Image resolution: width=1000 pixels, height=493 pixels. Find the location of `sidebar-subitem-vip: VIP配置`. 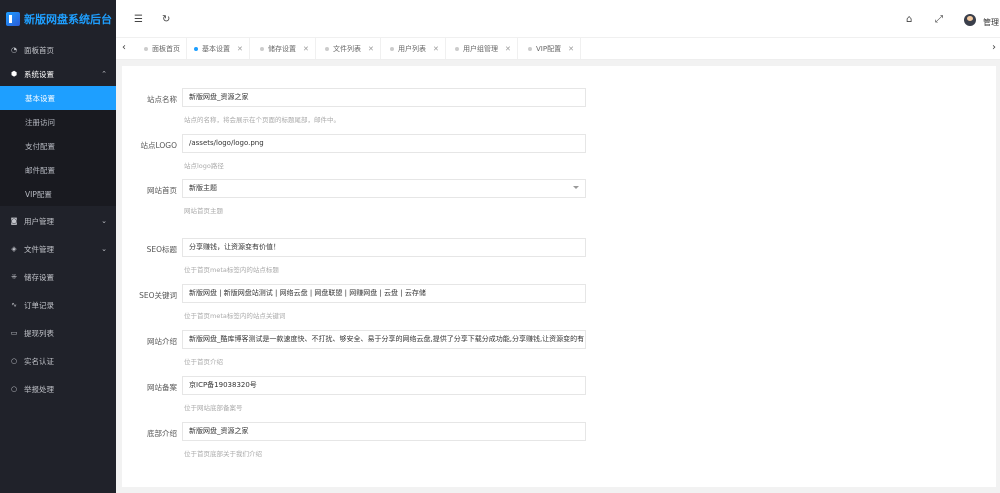

sidebar-subitem-vip: VIP配置 is located at coordinates (58, 194).